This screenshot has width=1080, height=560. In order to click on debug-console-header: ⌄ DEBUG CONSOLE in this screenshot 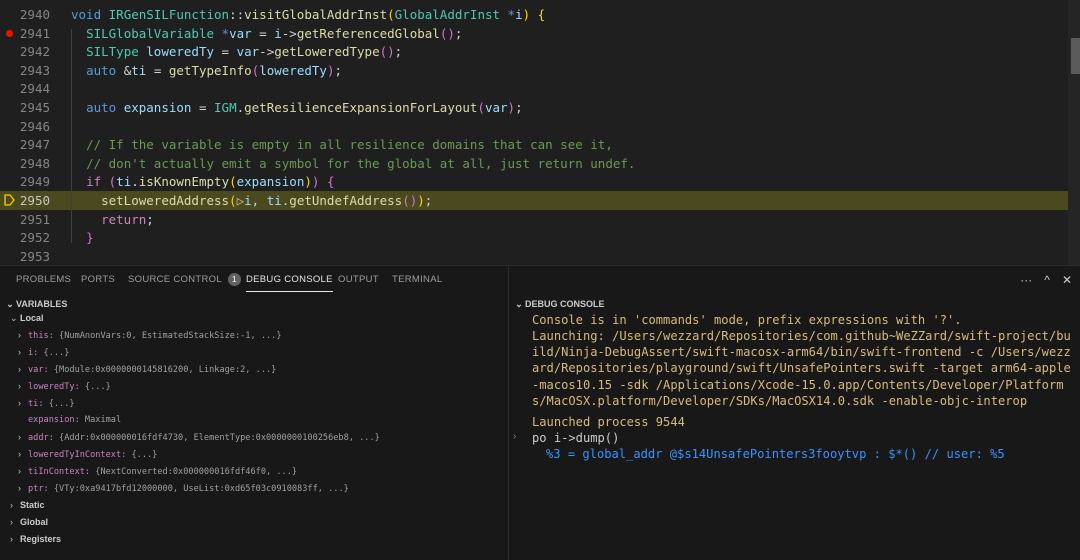, I will do `click(559, 304)`.